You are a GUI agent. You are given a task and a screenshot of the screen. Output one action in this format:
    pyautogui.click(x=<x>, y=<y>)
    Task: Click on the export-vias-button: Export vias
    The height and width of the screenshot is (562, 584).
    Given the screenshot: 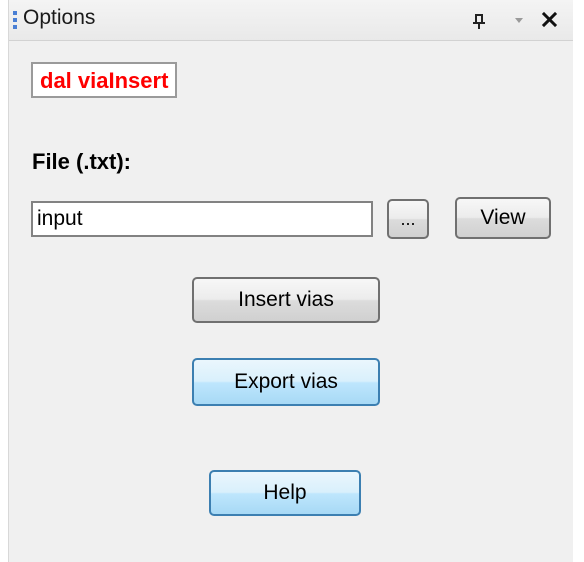 What is the action you would take?
    pyautogui.click(x=286, y=382)
    